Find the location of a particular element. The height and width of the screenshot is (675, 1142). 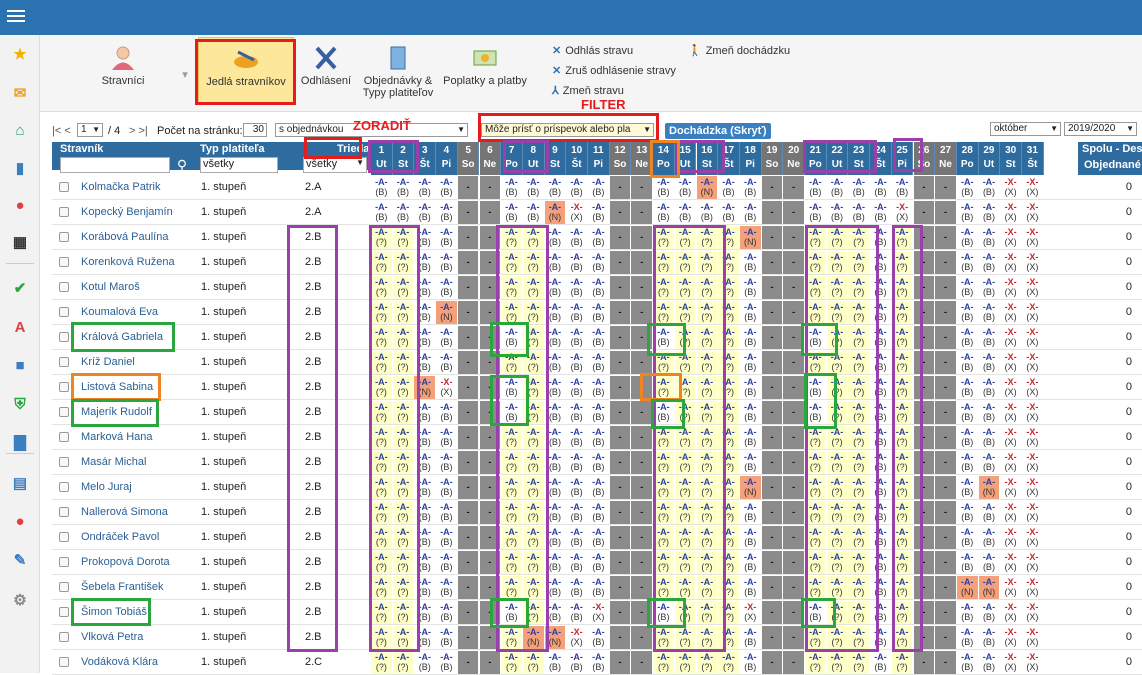

jedla-stravnikov-button: Jedlá stravníkov is located at coordinates (246, 70).